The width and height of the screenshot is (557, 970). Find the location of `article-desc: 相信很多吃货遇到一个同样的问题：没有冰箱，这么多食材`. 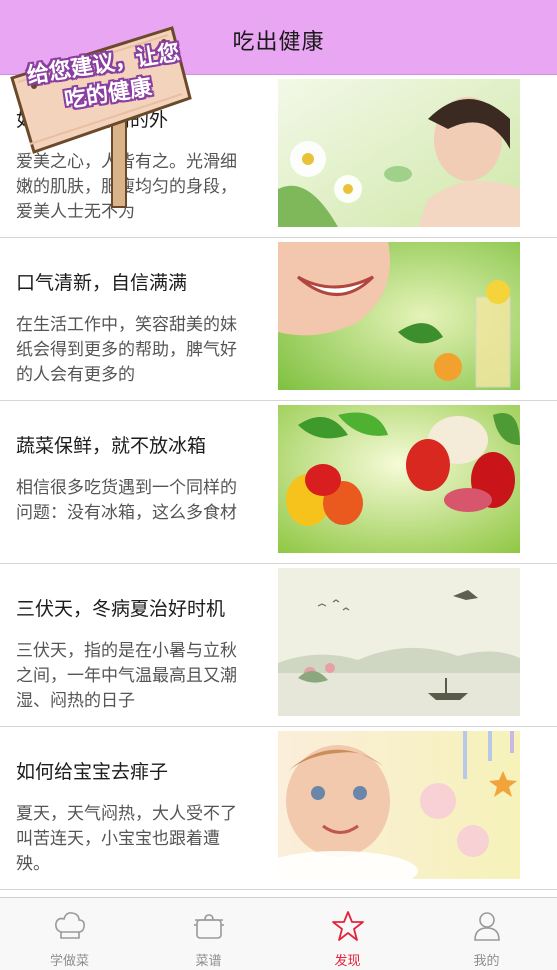

article-desc: 相信很多吃货遇到一个同样的问题：没有冰箱，这么多食材 is located at coordinates (126, 500).